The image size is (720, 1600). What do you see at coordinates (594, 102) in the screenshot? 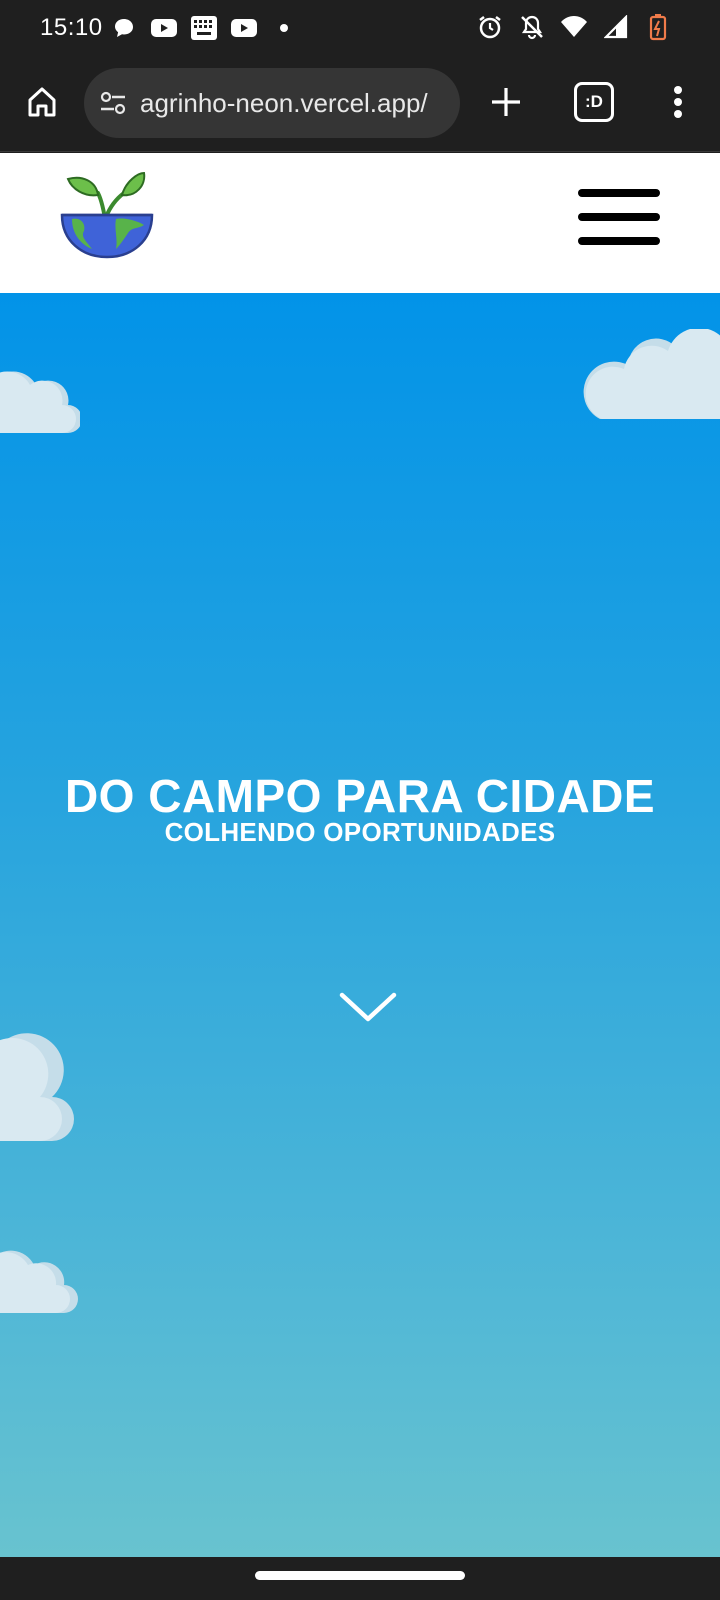
I see `tab-switcher-button: :D` at bounding box center [594, 102].